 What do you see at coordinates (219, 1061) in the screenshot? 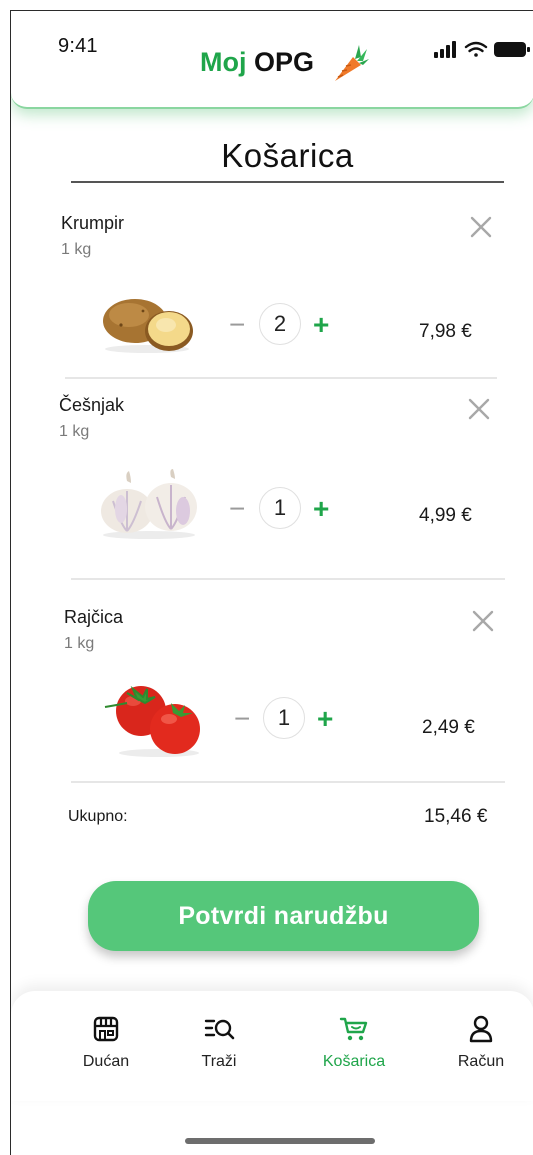
I see `nav-label-search: Traži` at bounding box center [219, 1061].